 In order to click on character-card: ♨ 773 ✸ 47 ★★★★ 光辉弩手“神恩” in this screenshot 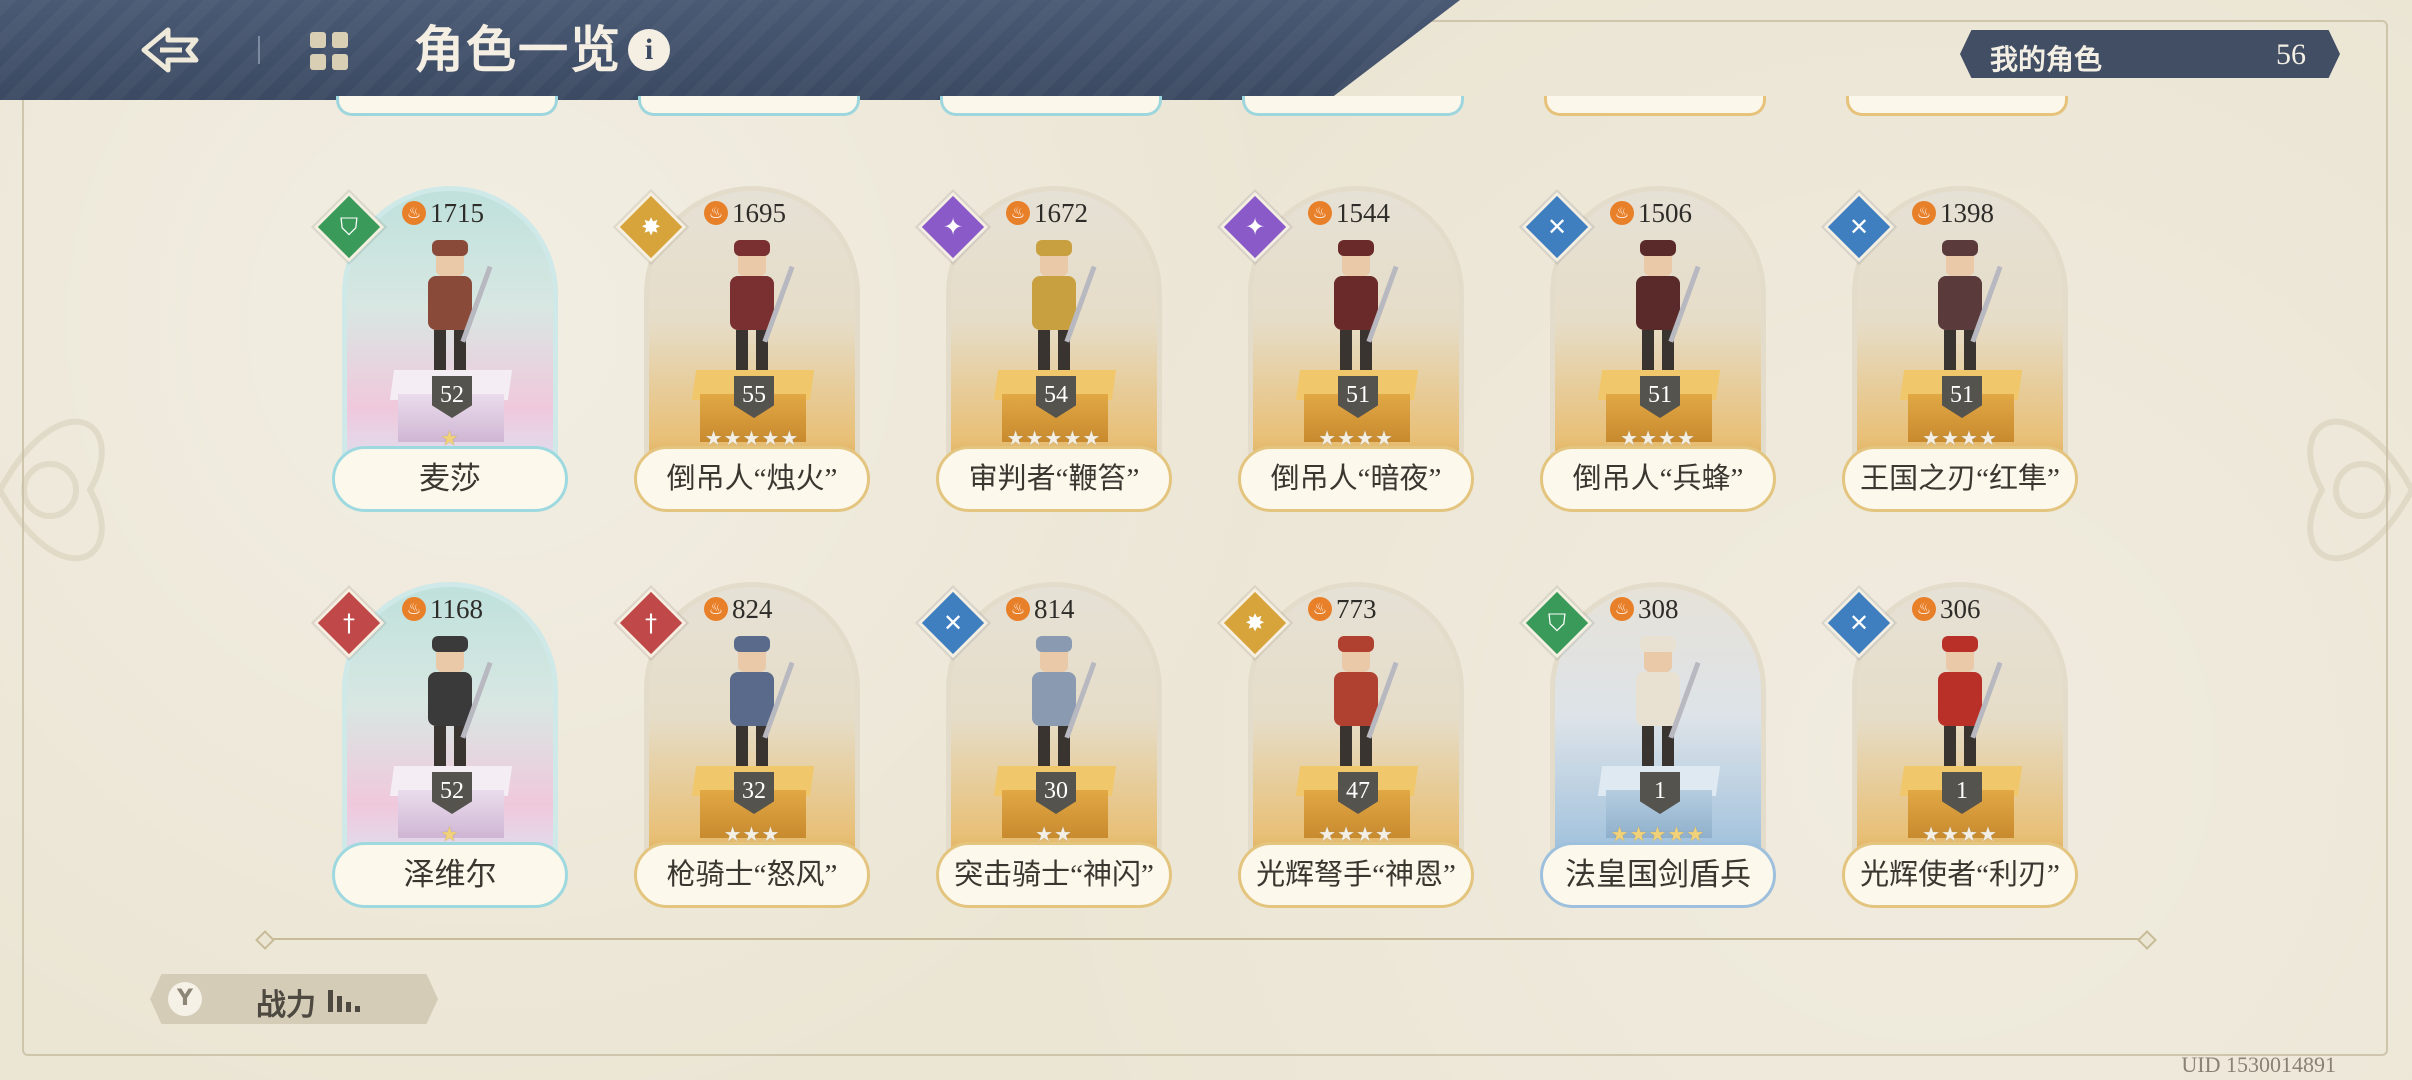, I will do `click(1348, 747)`.